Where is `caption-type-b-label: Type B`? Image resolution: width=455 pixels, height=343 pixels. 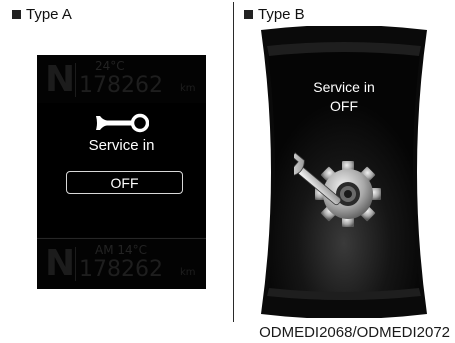
caption-type-b-label: Type B is located at coordinates (281, 14).